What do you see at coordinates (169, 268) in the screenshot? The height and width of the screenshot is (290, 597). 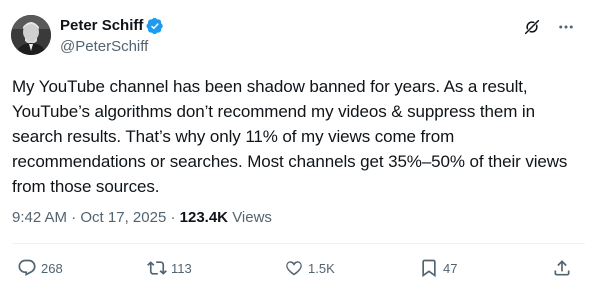 I see `repost-button: 113` at bounding box center [169, 268].